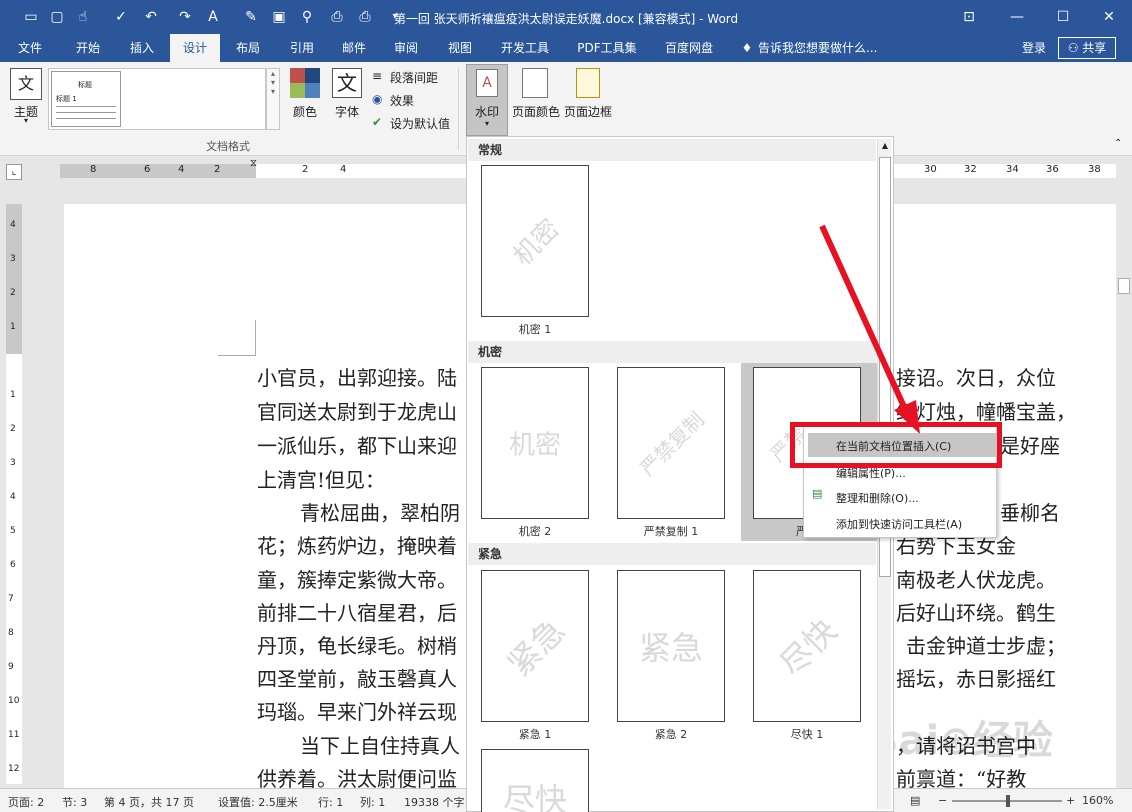 Image resolution: width=1132 pixels, height=812 pixels. I want to click on zoom-out-icon: −, so click(942, 800).